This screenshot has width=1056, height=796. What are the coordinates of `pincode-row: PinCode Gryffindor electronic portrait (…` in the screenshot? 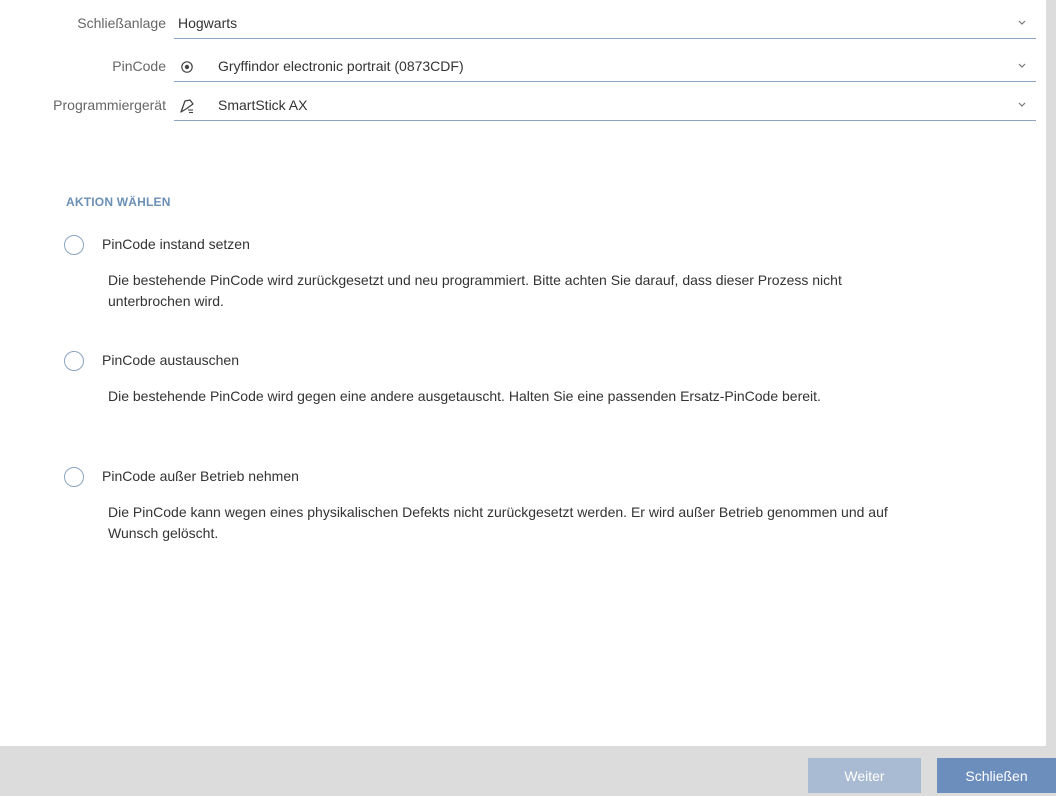 It's located at (518, 67).